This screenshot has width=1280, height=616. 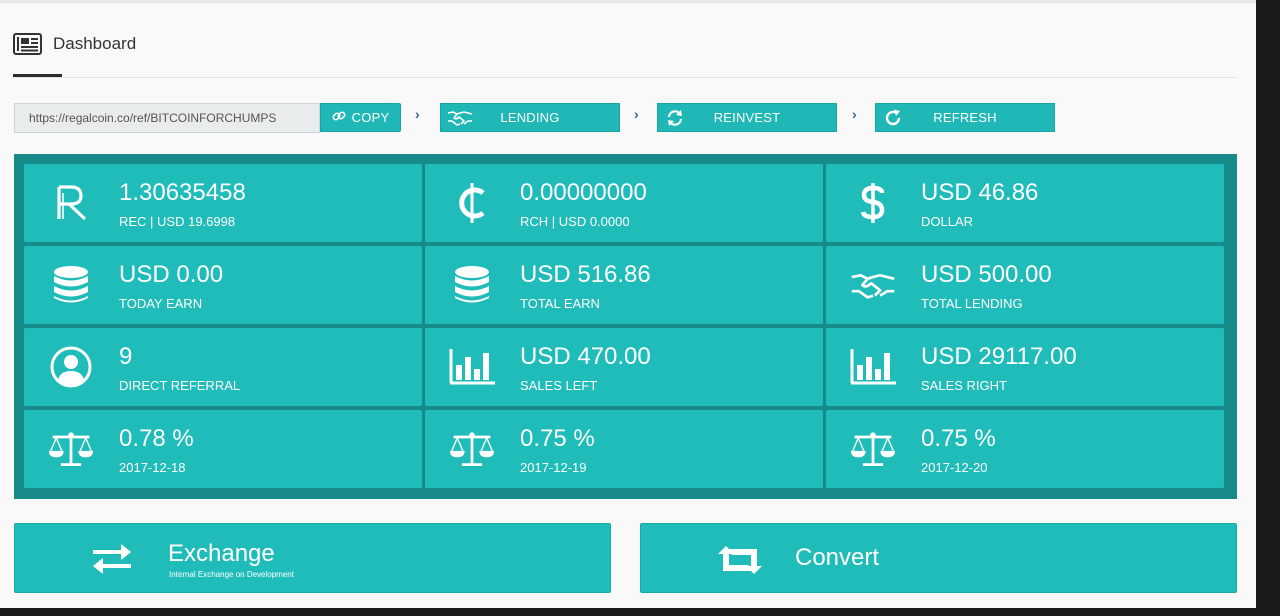 I want to click on stat-card-sales-right: USD 29117.00 SALES RIGHT, so click(x=1025, y=367).